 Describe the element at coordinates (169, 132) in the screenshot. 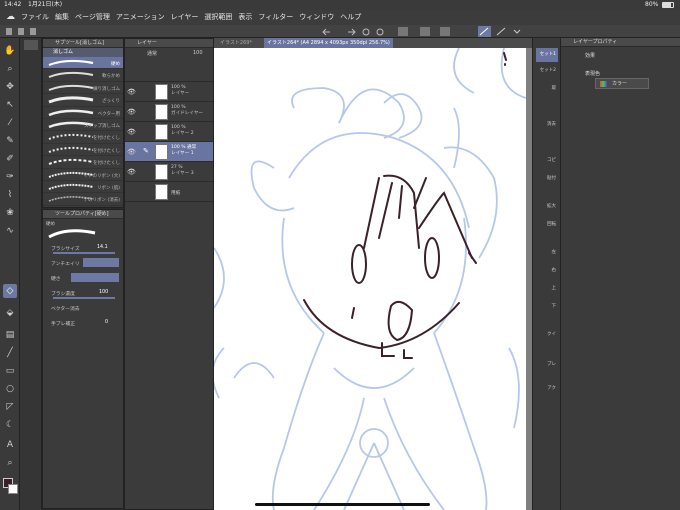

I see `layer-row: 👁 100 % レイヤー 2` at that location.